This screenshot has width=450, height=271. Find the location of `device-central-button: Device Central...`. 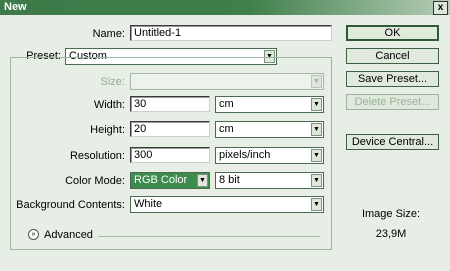

device-central-button: Device Central... is located at coordinates (392, 142).